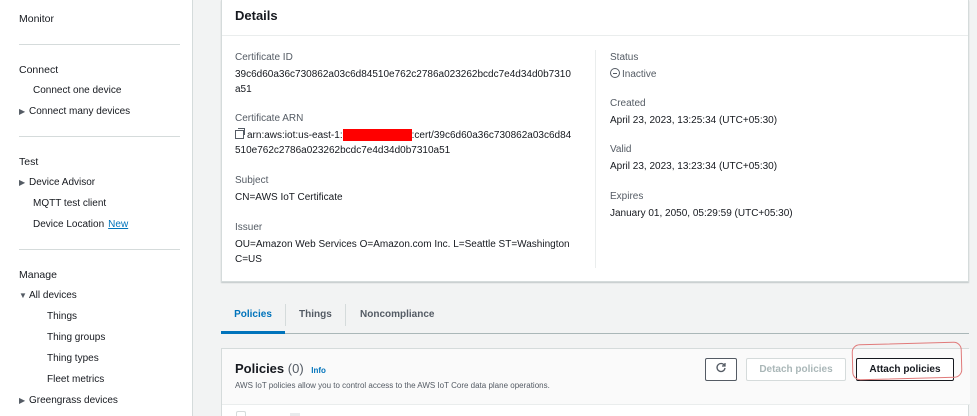 The width and height of the screenshot is (977, 416). I want to click on subject-value: CN=AWS IoT Certificate, so click(289, 197).